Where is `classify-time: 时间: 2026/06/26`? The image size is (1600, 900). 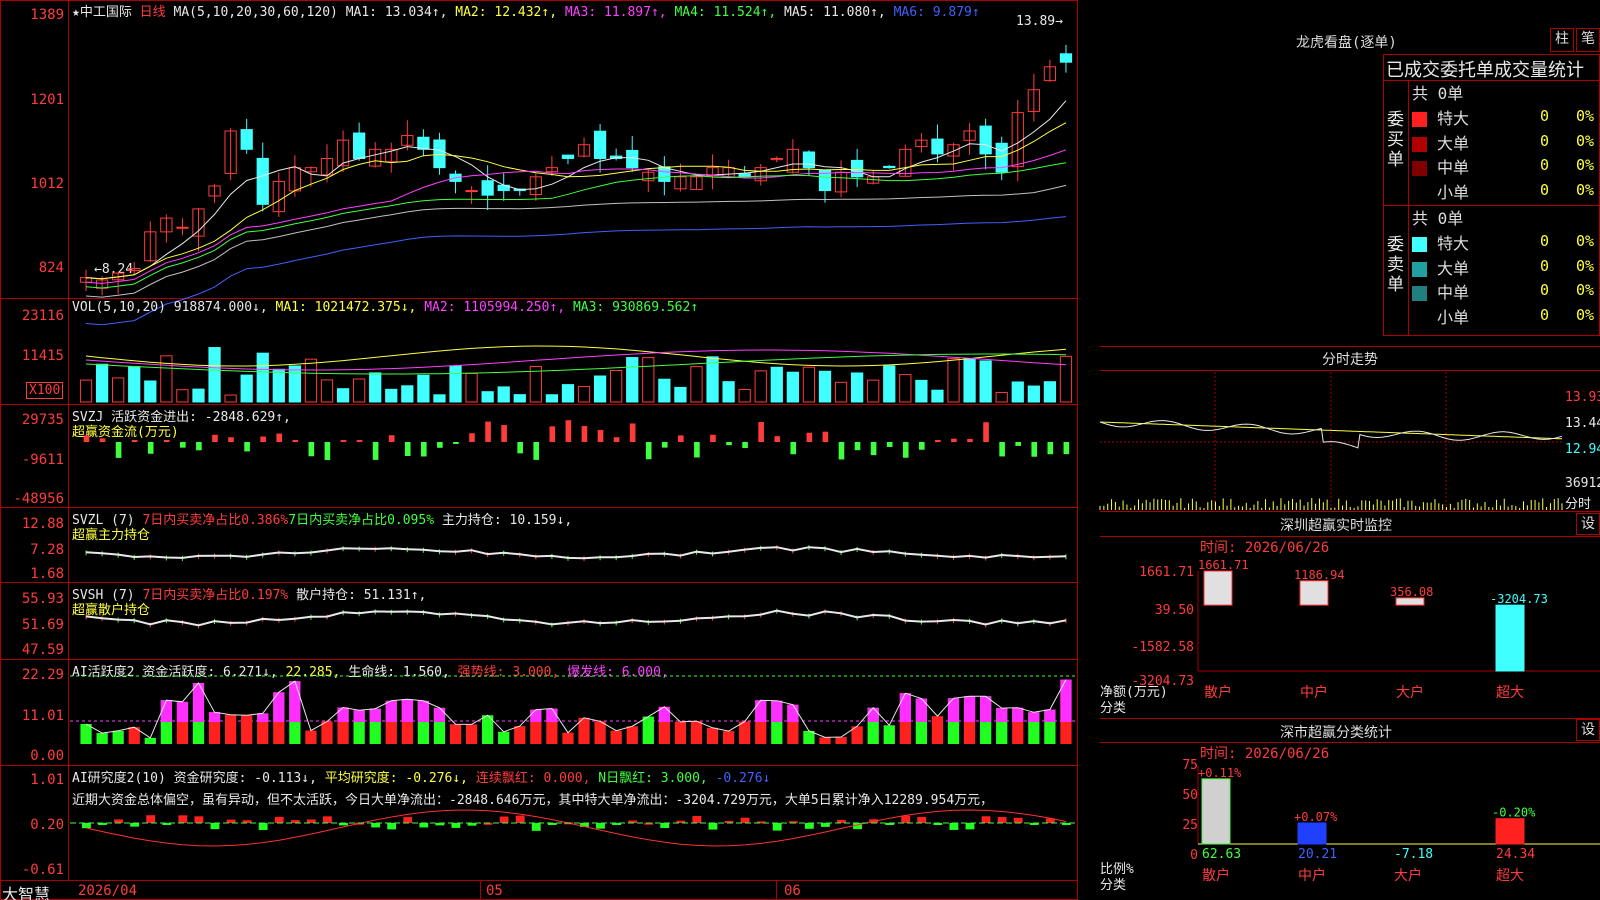 classify-time: 时间: 2026/06/26 is located at coordinates (1265, 754).